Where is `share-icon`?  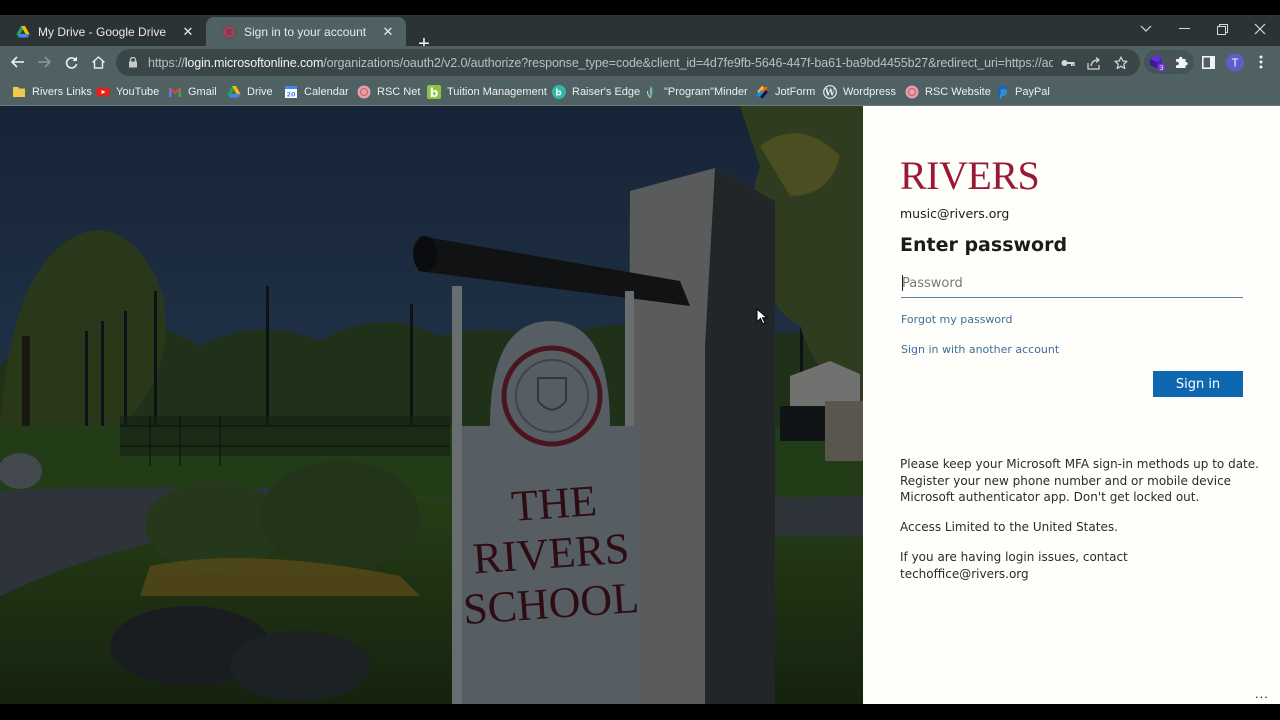 share-icon is located at coordinates (1094, 63).